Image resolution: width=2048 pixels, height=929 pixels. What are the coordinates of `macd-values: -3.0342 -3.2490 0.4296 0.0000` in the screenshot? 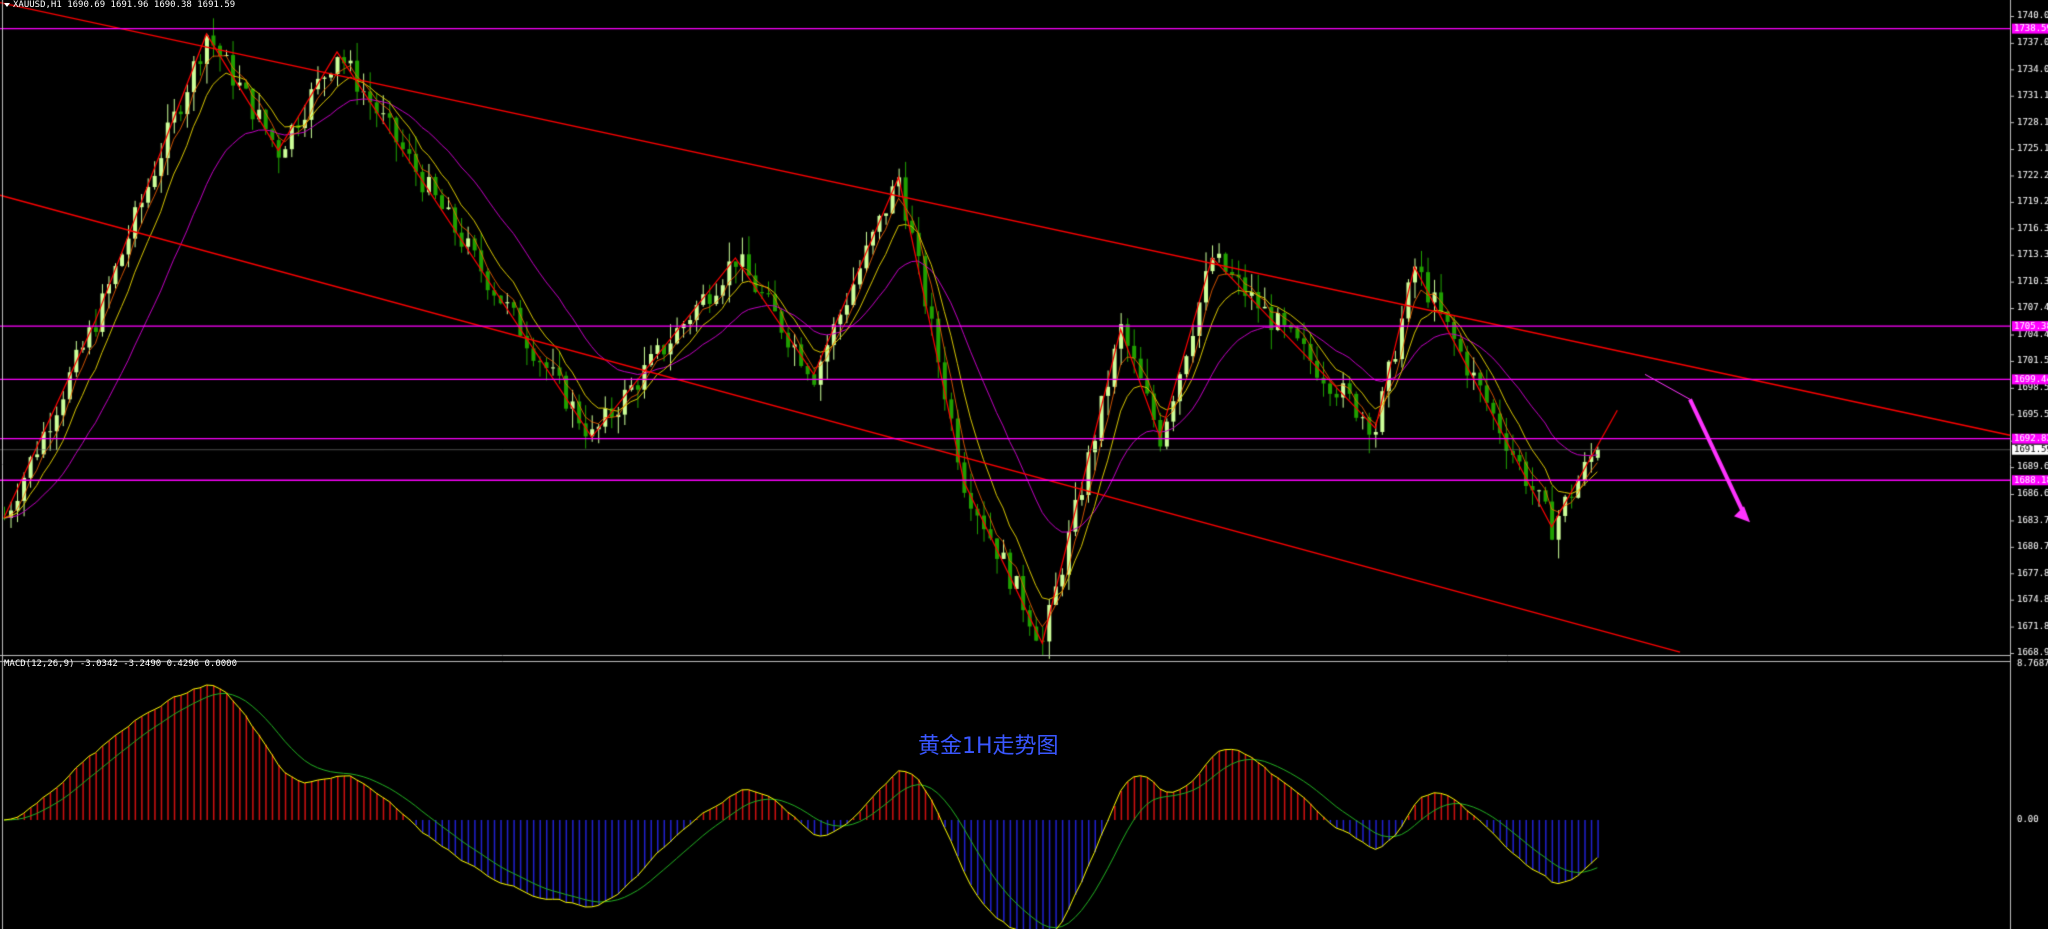 It's located at (158, 664).